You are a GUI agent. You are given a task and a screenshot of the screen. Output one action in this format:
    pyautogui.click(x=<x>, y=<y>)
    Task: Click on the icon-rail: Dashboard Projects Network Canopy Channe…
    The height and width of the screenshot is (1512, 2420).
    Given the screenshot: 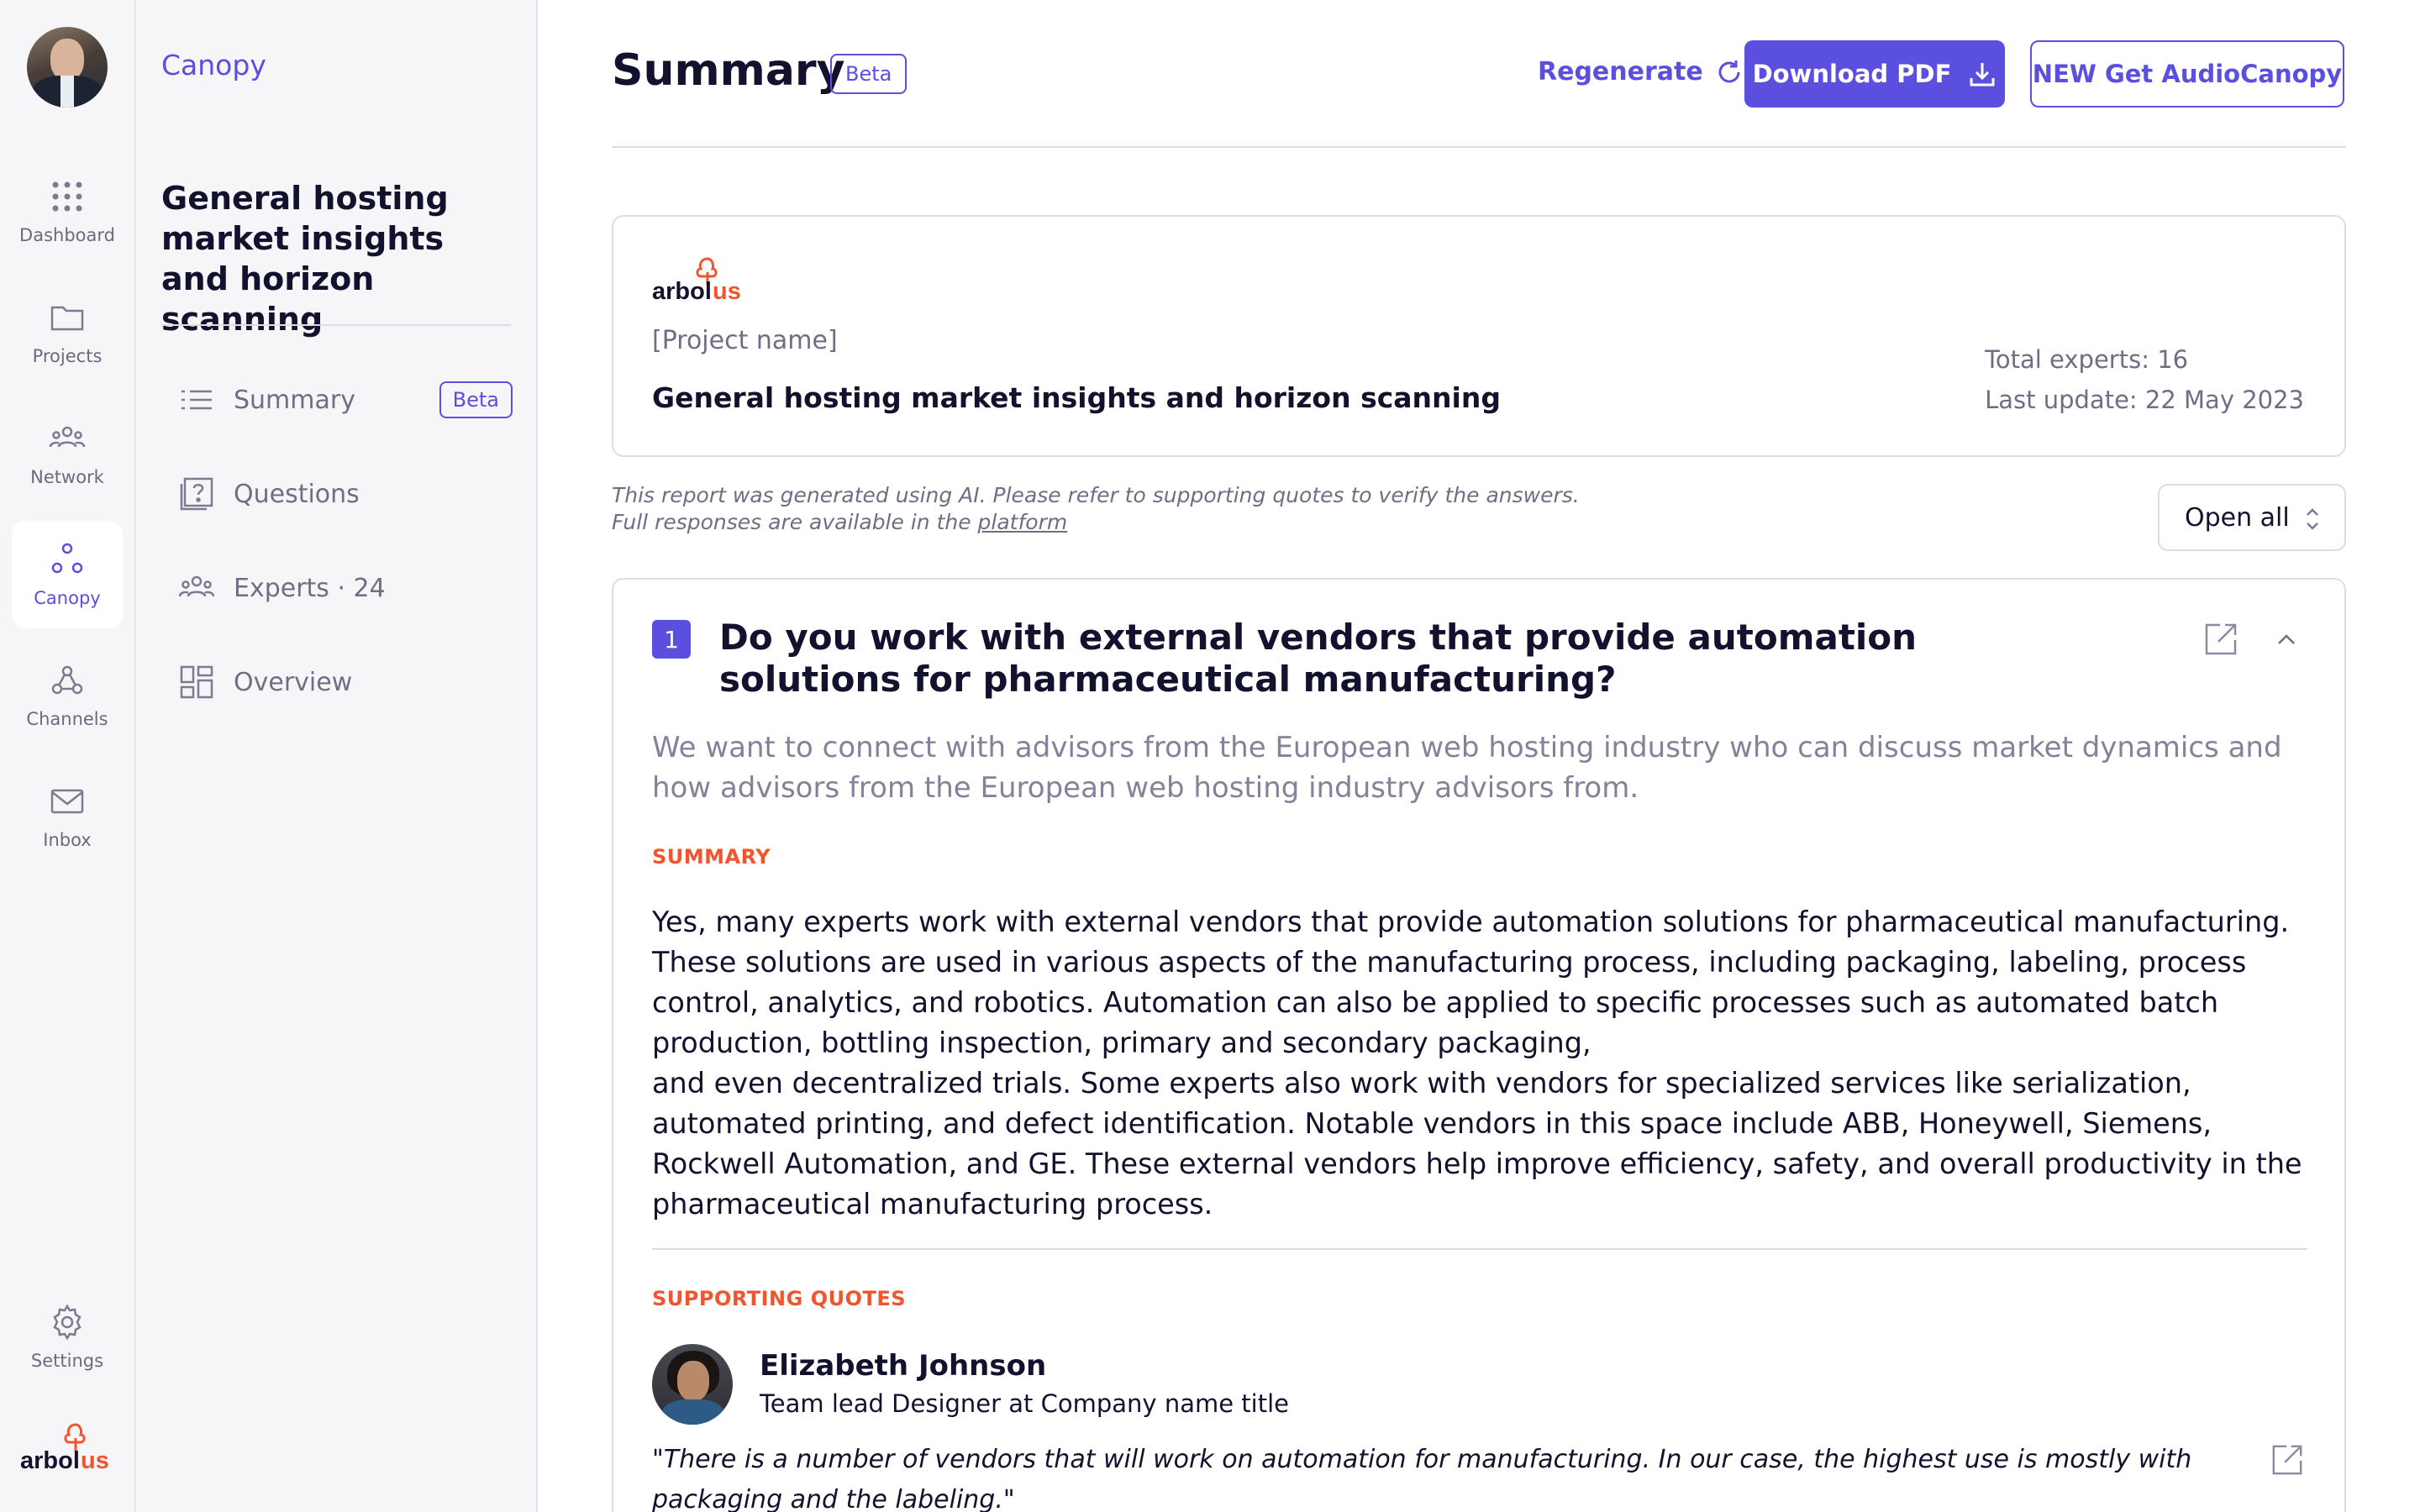 What is the action you would take?
    pyautogui.click(x=68, y=756)
    